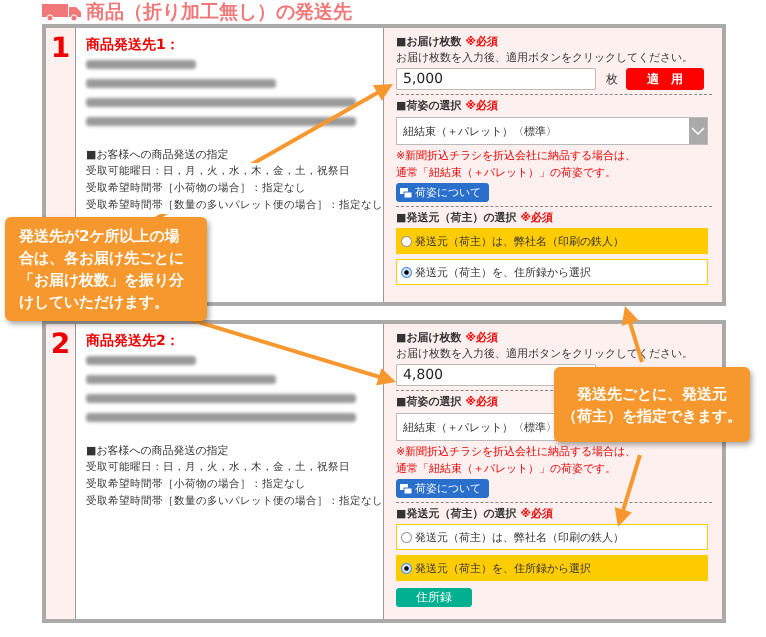 The height and width of the screenshot is (637, 766). What do you see at coordinates (665, 79) in the screenshot?
I see `apply-button: 適 用` at bounding box center [665, 79].